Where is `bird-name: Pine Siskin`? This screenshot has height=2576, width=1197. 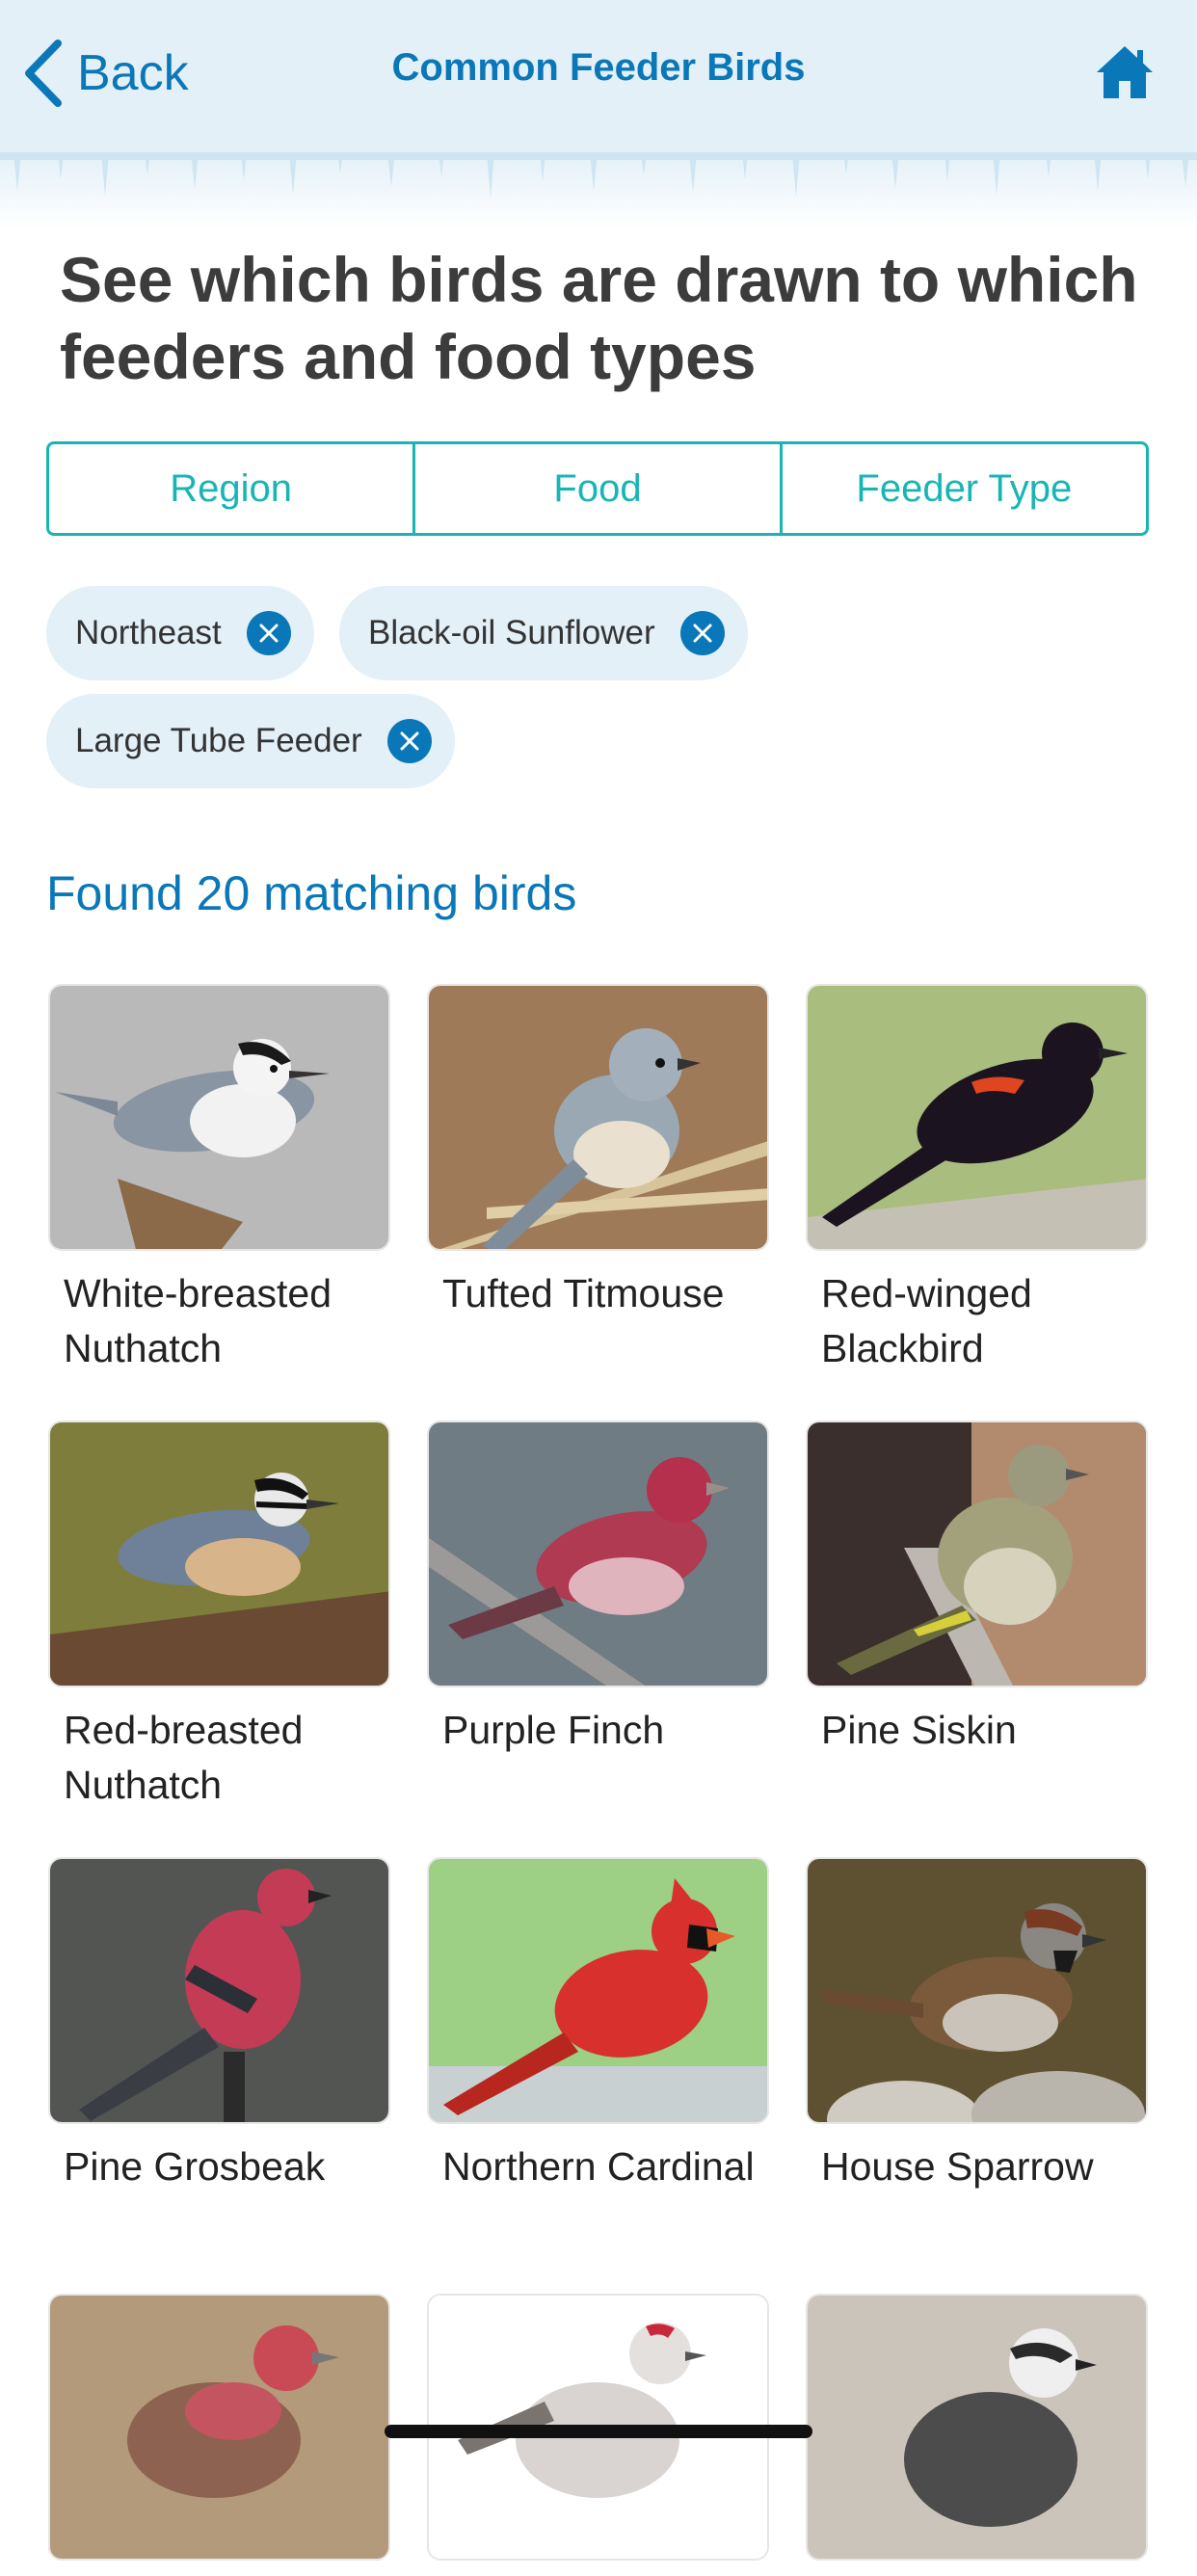
bird-name: Pine Siskin is located at coordinates (919, 1730).